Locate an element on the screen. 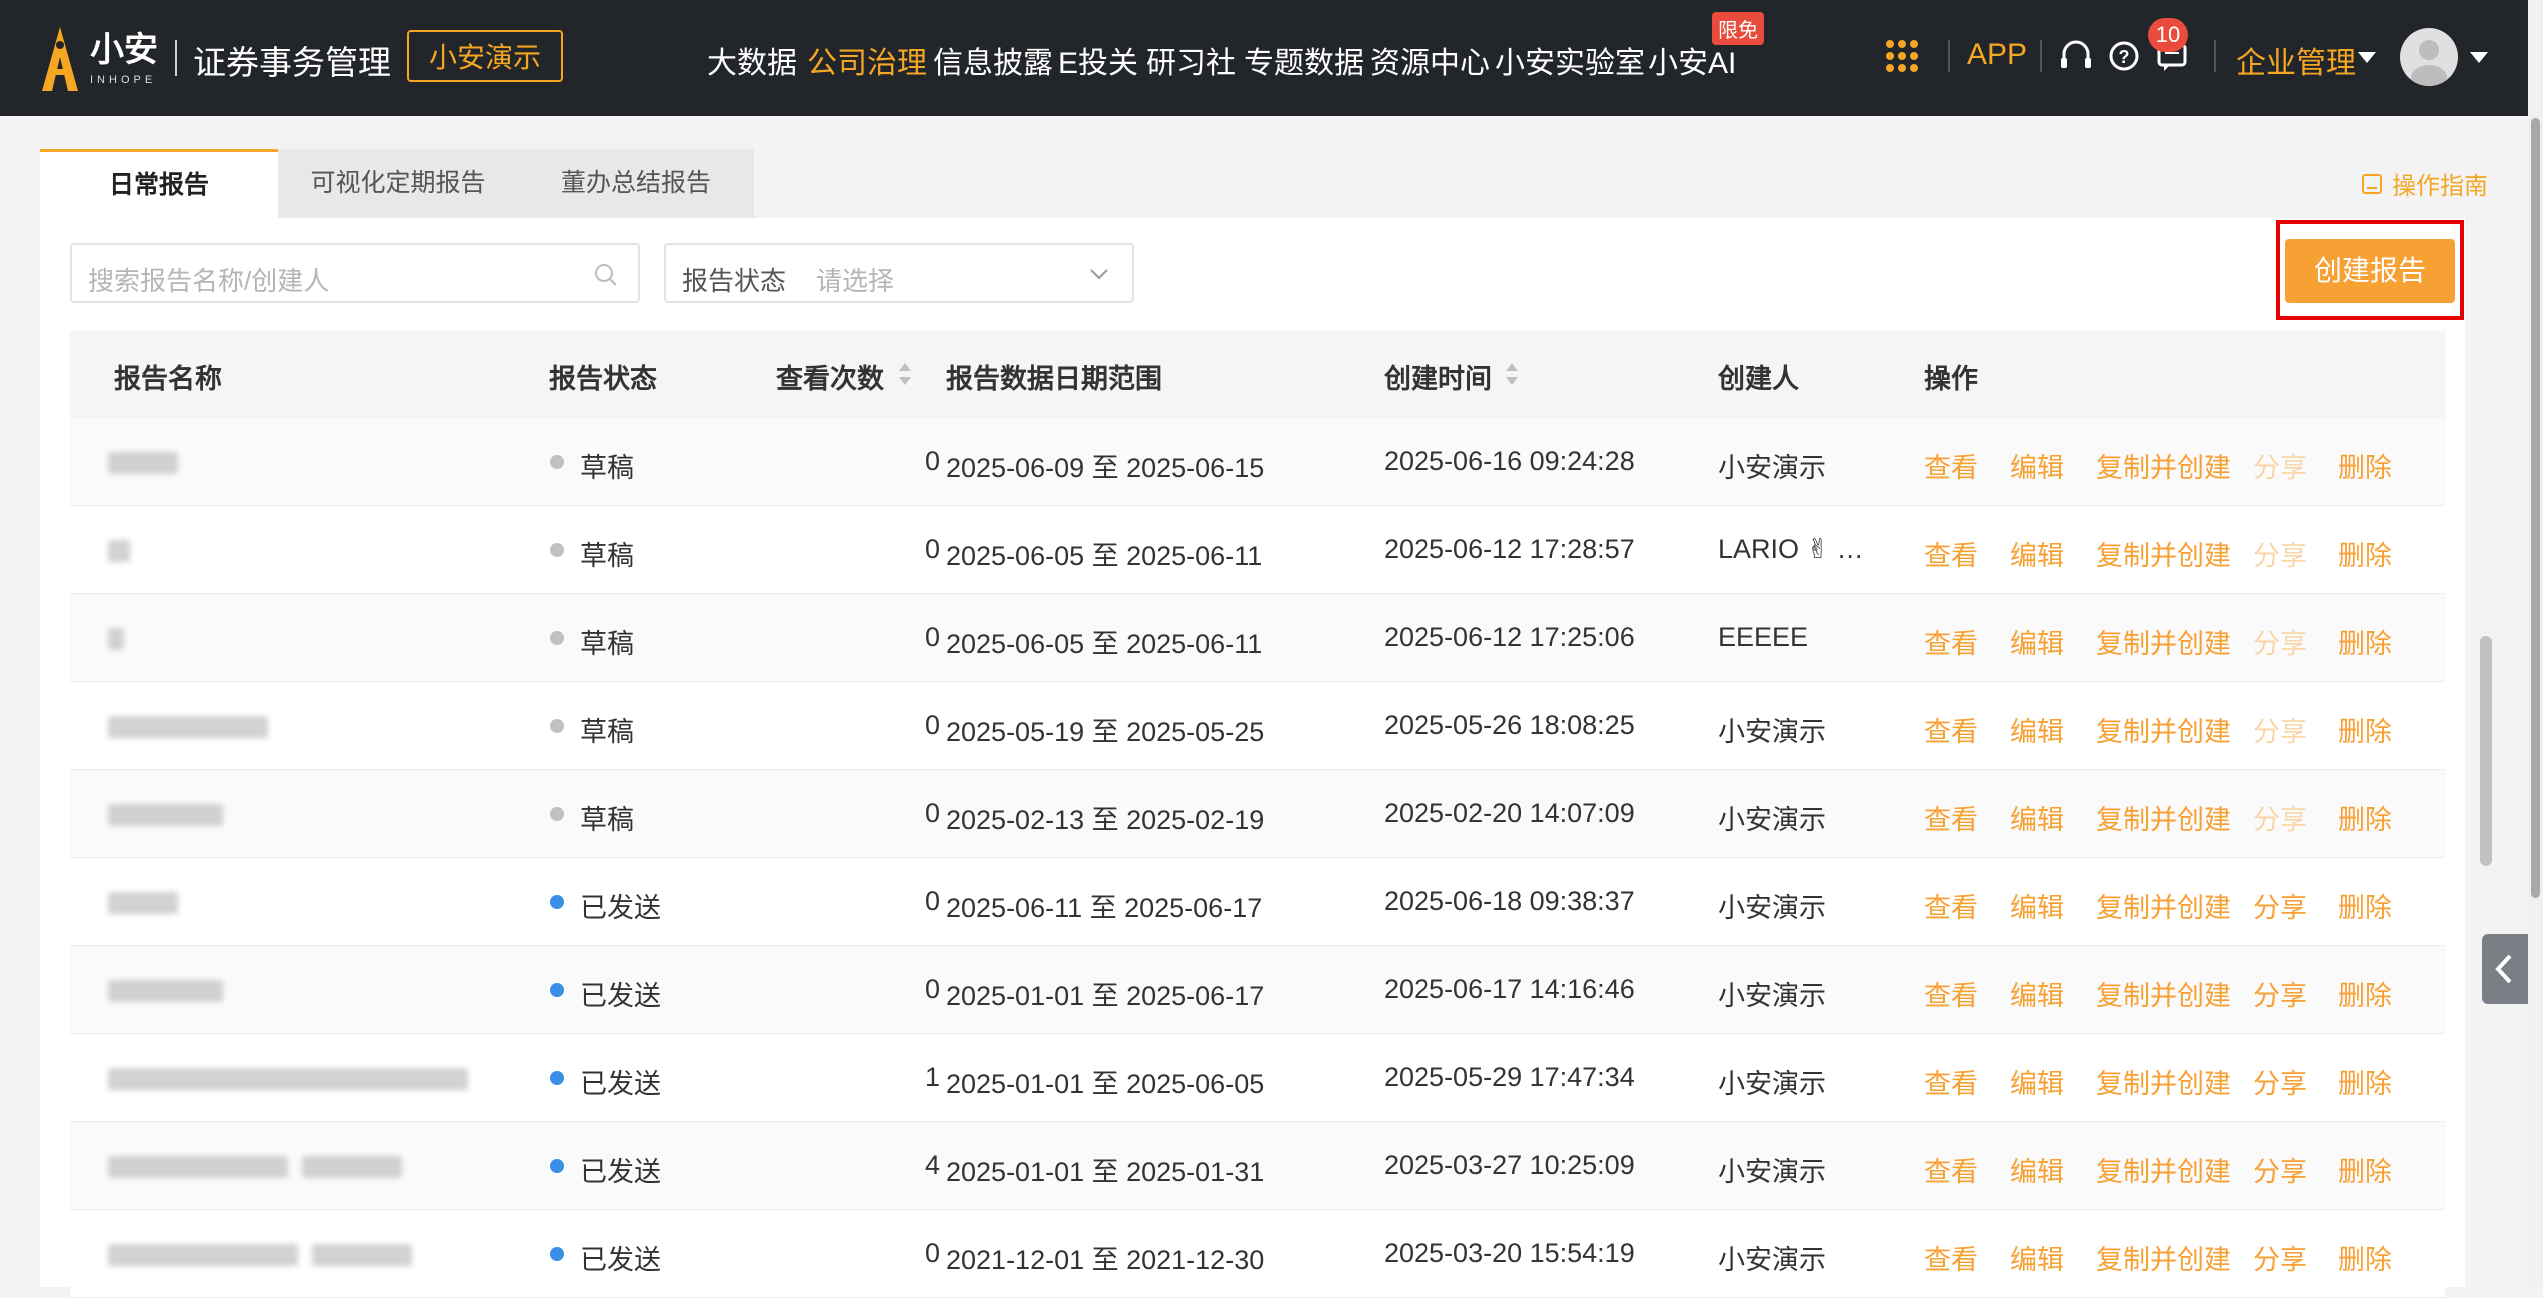 The height and width of the screenshot is (1298, 2543). headset-icon is located at coordinates (2076, 56).